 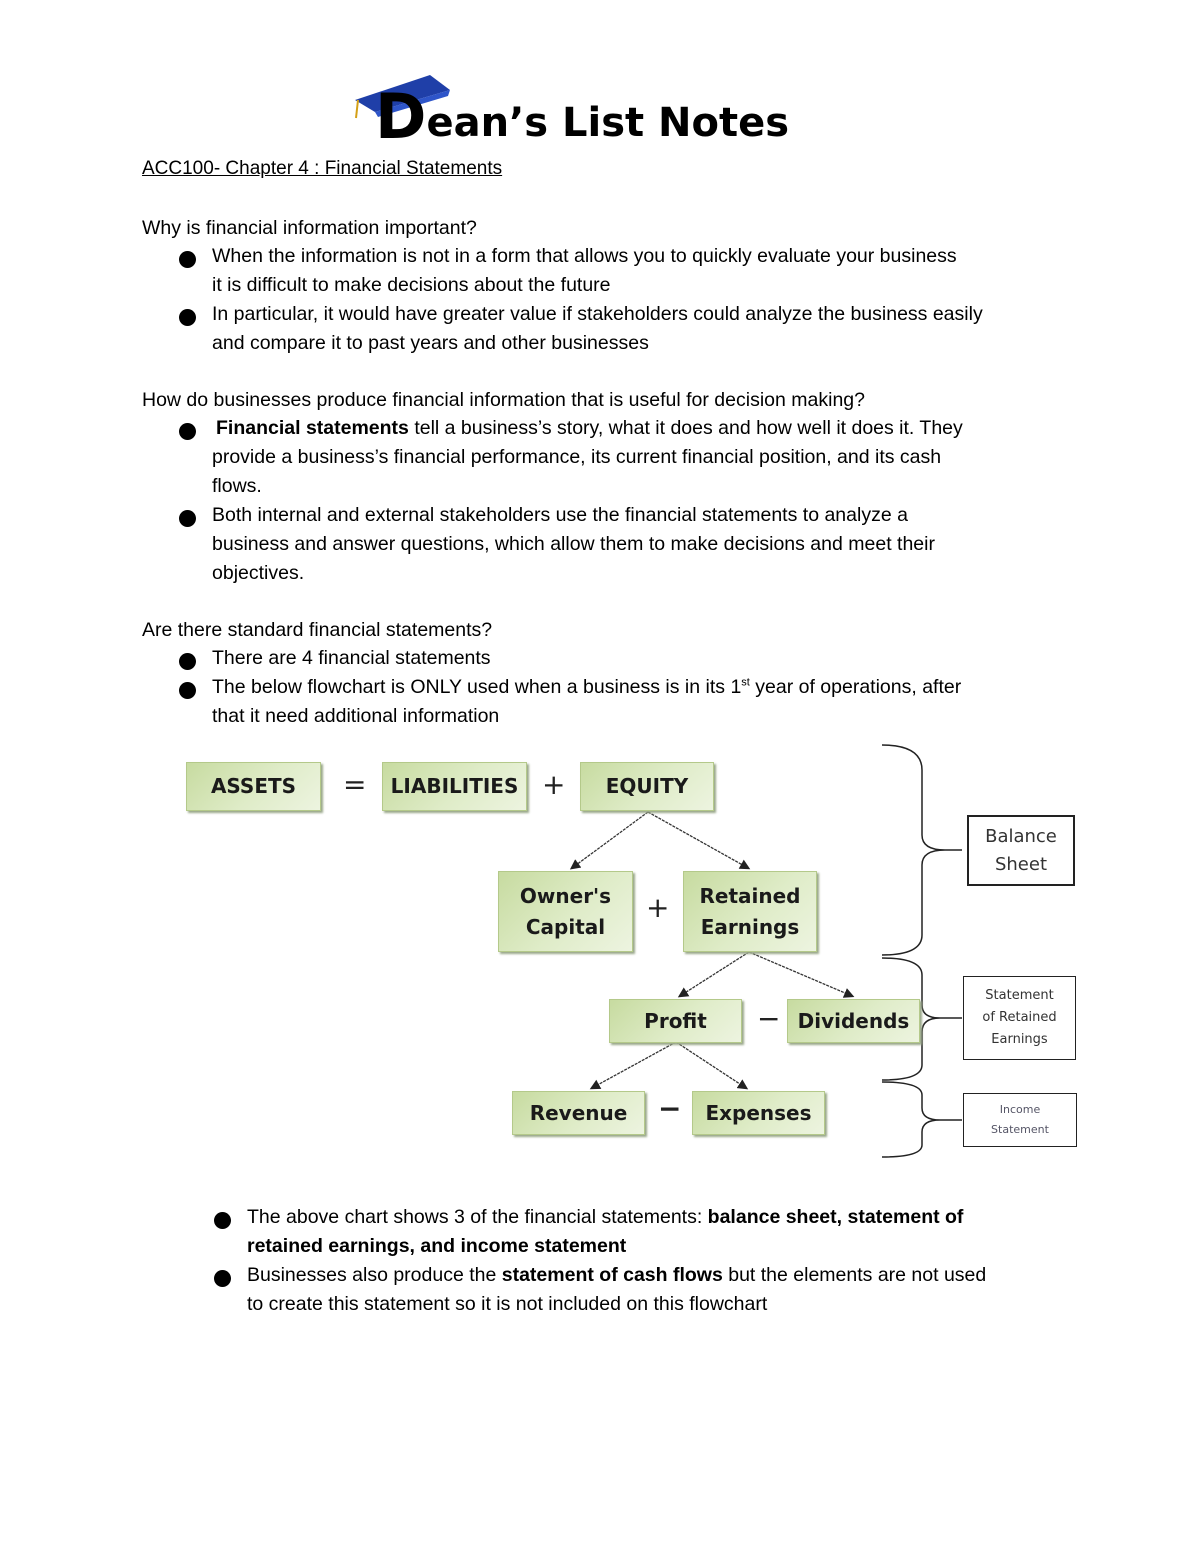 What do you see at coordinates (750, 926) in the screenshot?
I see `node-line: Earnings` at bounding box center [750, 926].